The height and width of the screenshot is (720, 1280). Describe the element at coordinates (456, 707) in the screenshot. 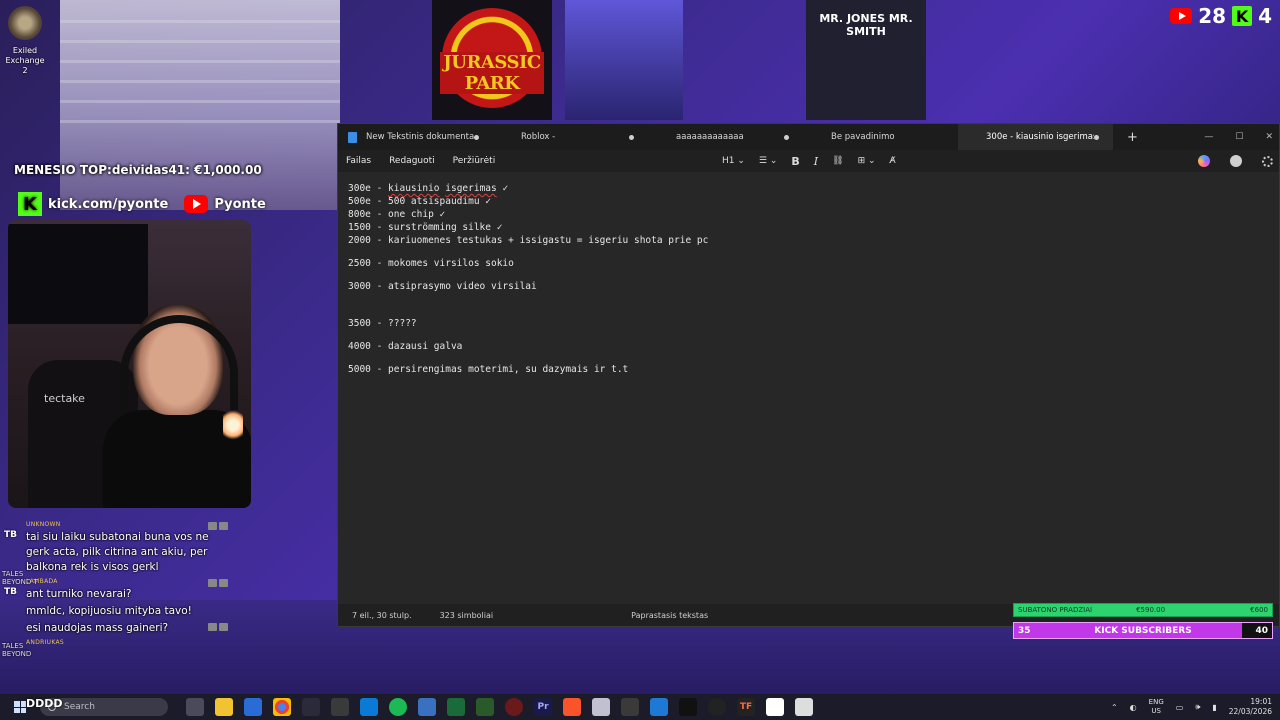

I see `chart-app-icon` at that location.